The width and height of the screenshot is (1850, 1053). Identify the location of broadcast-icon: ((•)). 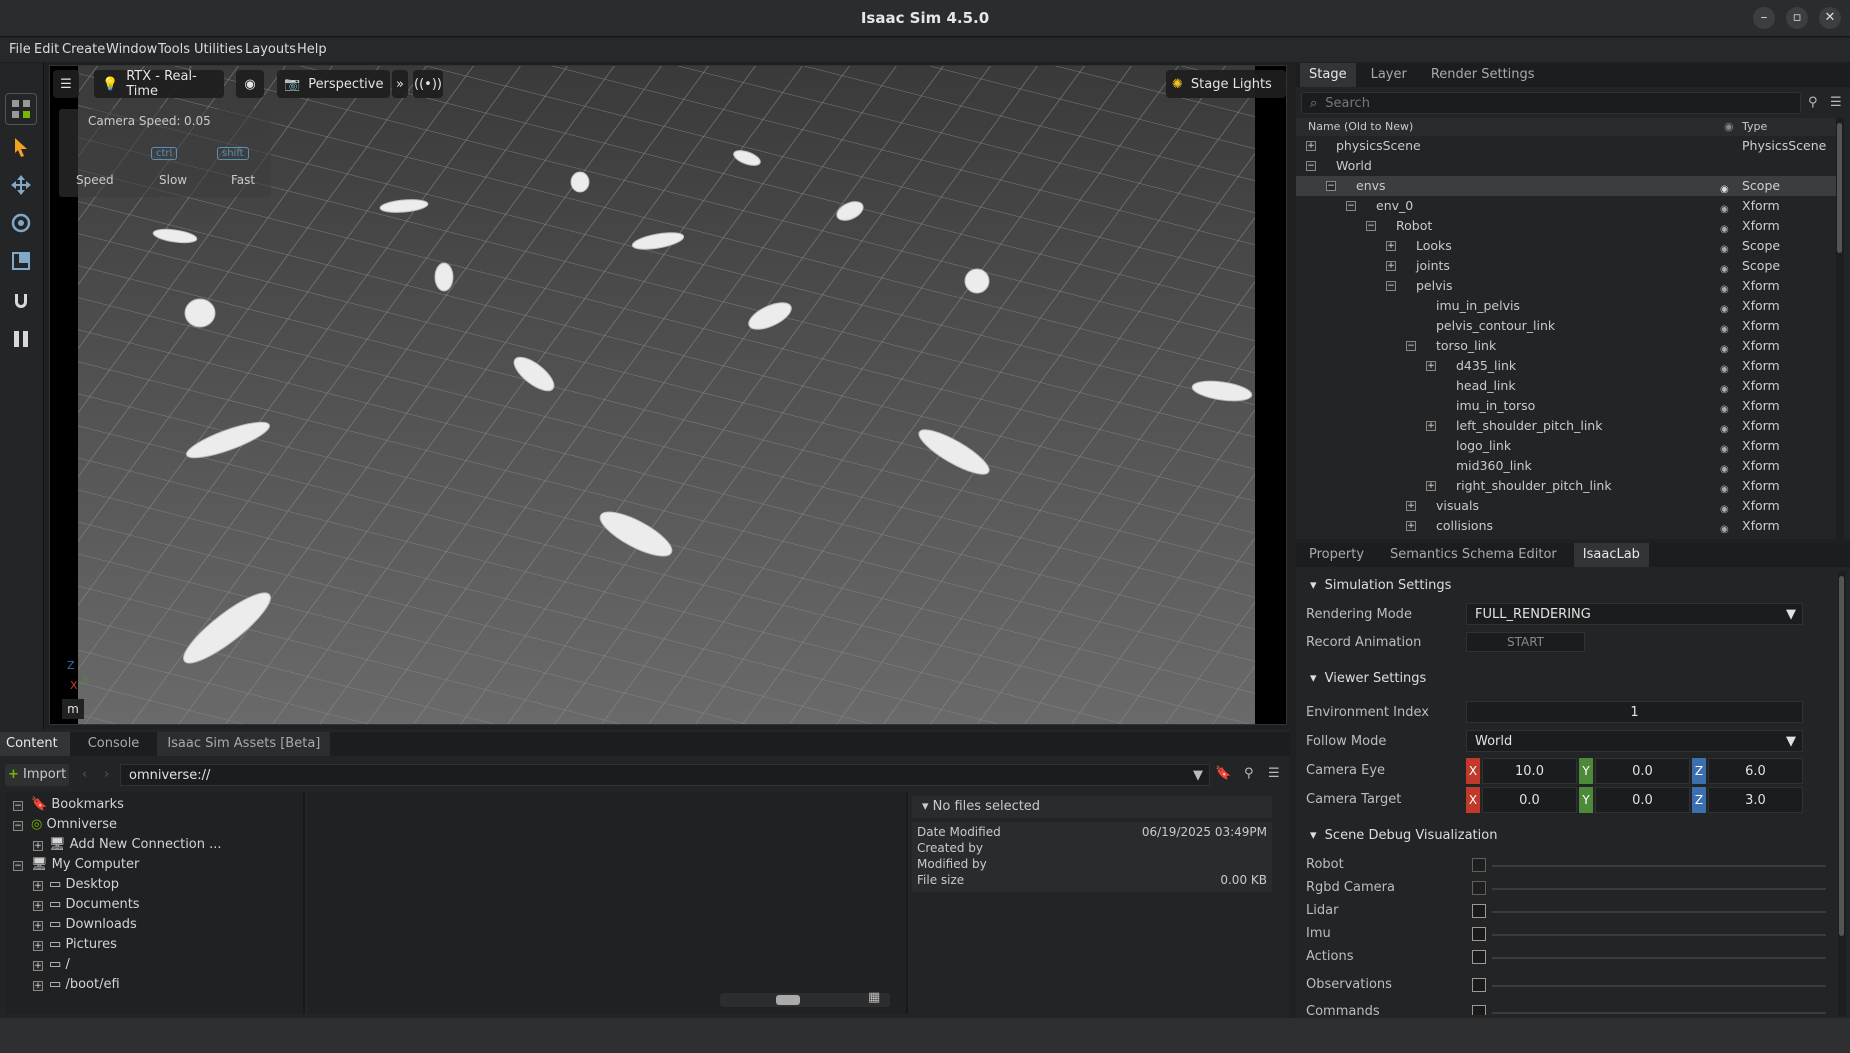
(428, 84).